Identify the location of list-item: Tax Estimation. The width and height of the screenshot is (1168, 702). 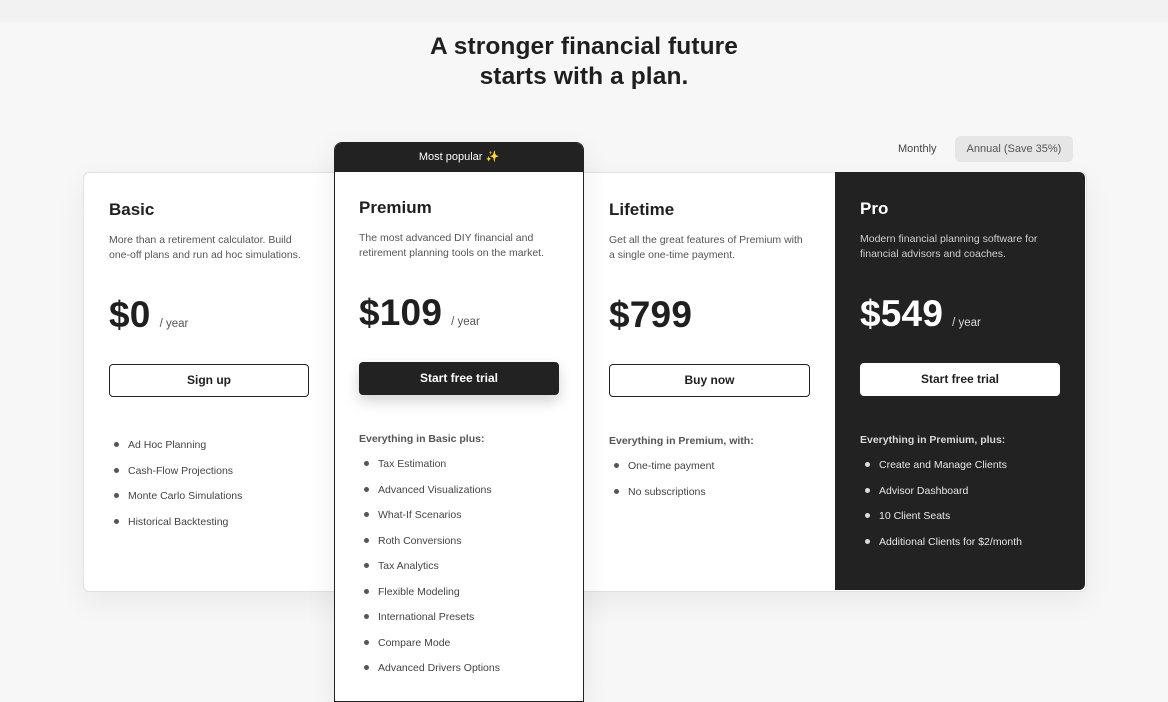
(459, 465).